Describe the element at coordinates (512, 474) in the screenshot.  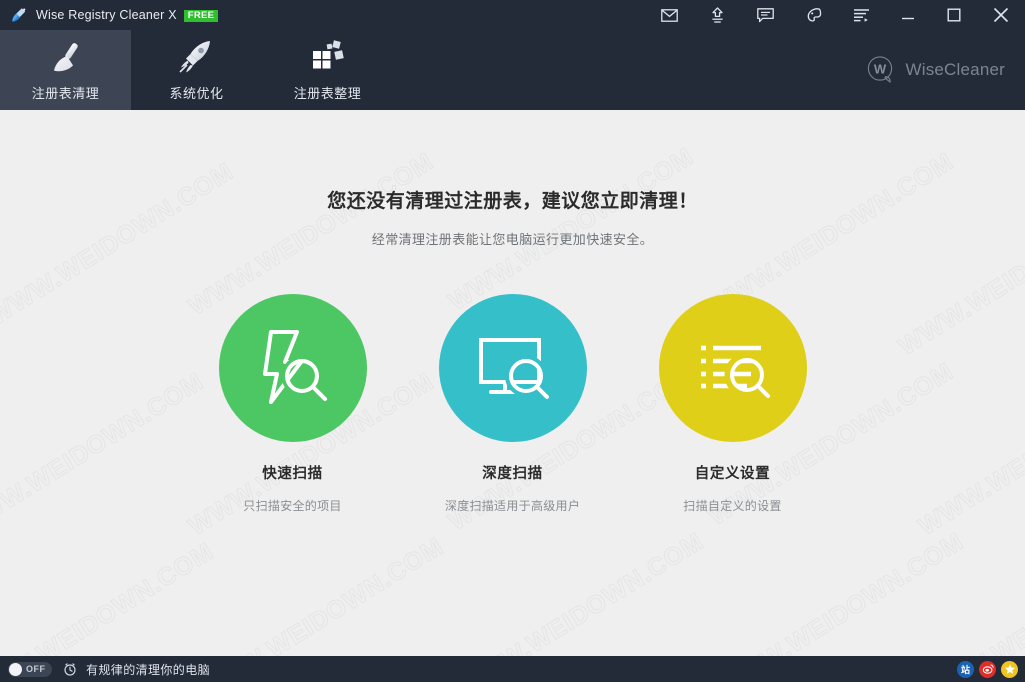
I see `action-title: 深度扫描` at that location.